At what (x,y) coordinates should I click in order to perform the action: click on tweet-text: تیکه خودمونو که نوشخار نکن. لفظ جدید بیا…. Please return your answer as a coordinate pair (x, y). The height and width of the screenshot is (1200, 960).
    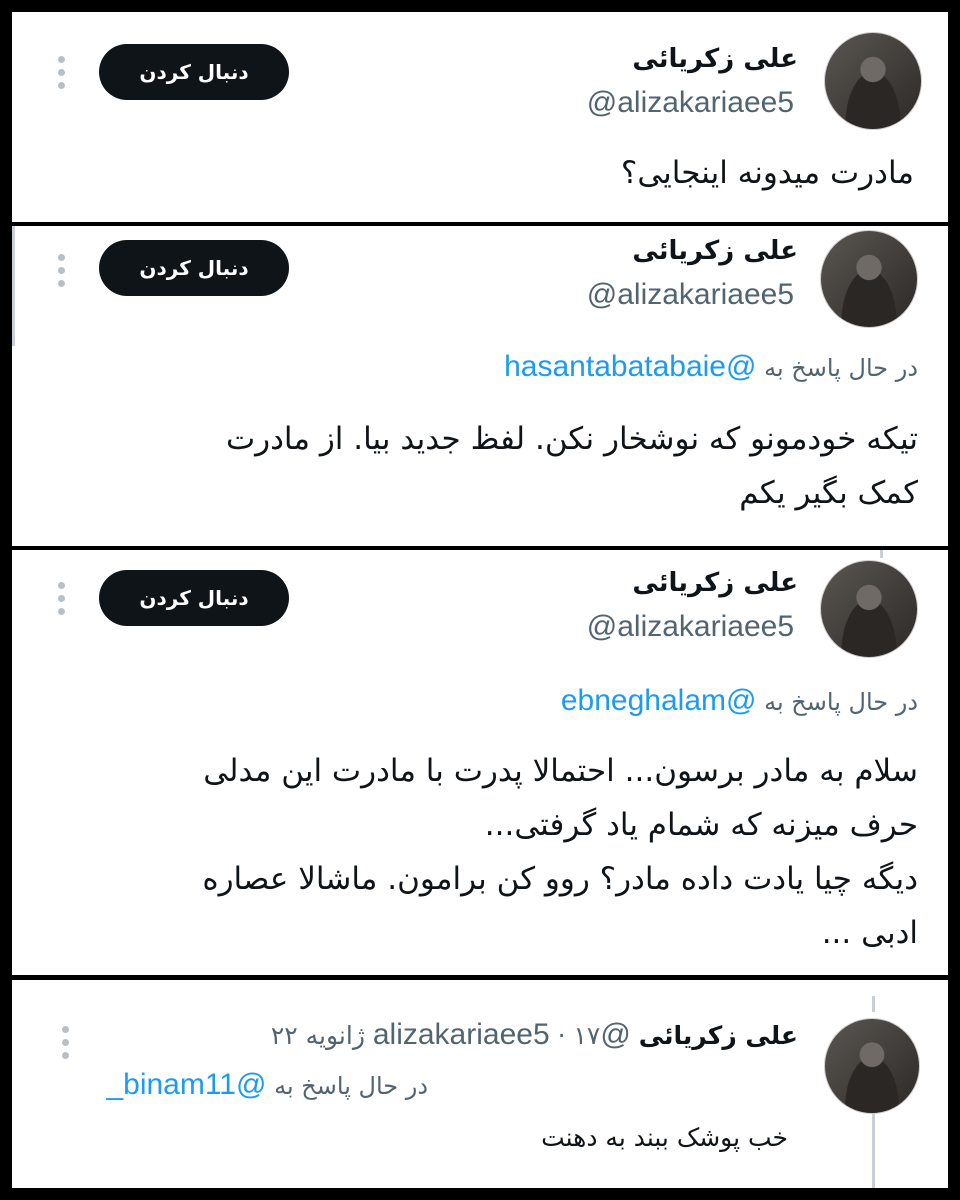
    Looking at the image, I should click on (571, 466).